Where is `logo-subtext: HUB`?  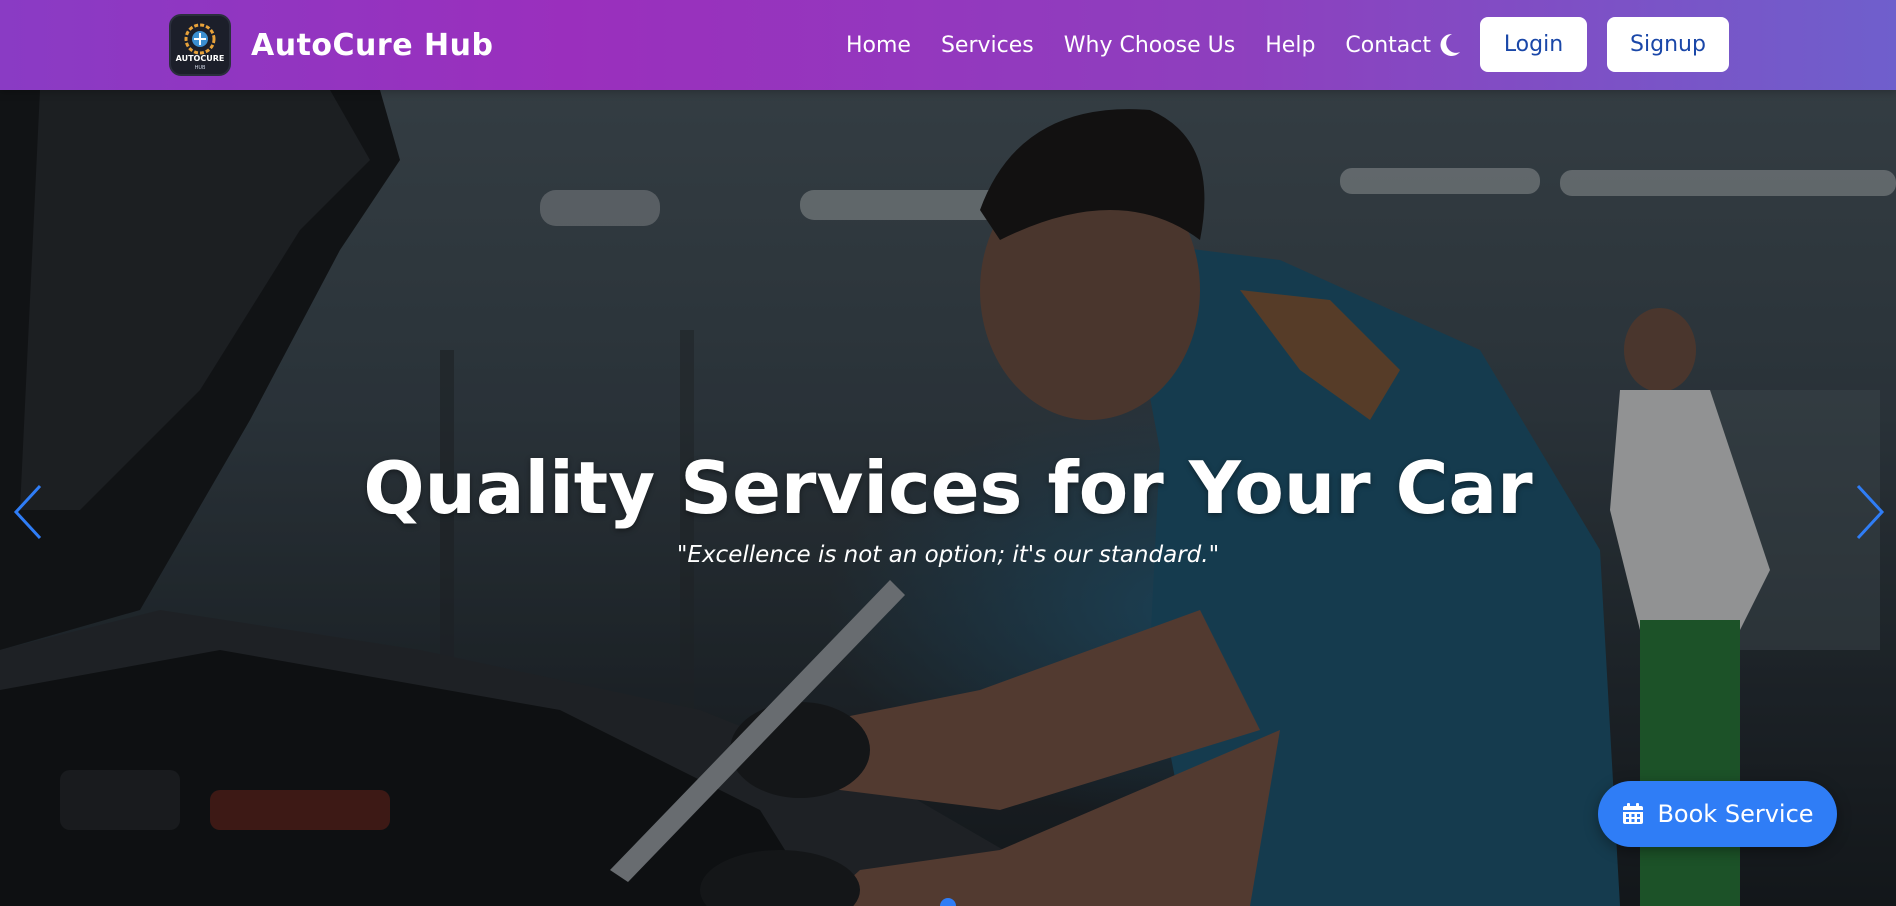 logo-subtext: HUB is located at coordinates (200, 68).